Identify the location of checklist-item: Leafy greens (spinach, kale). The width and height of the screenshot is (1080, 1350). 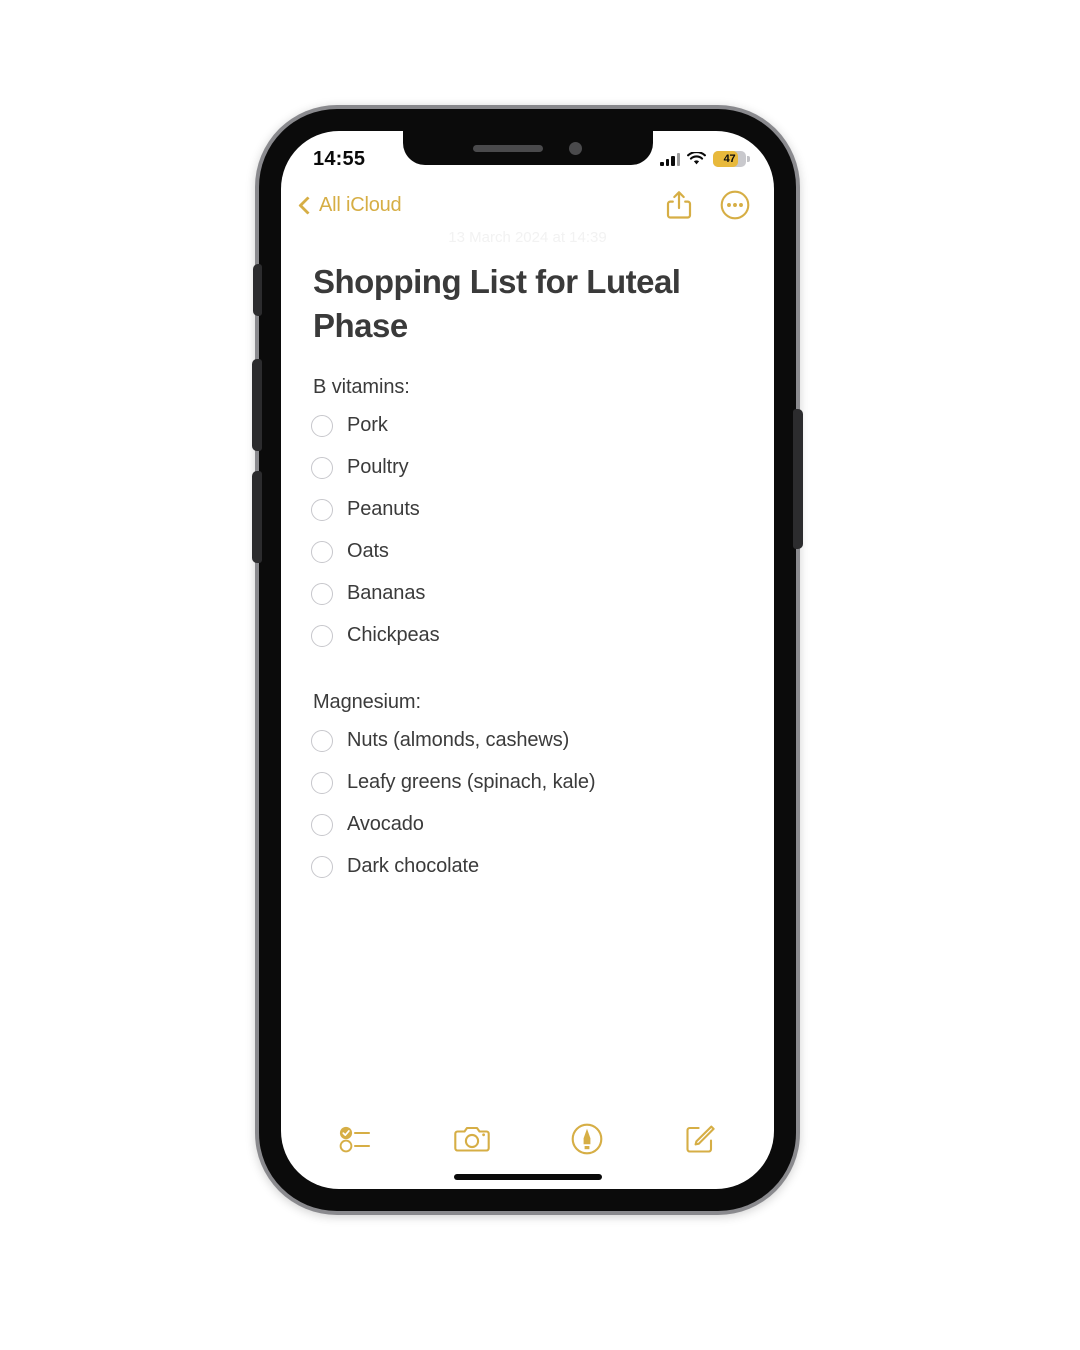
(527, 783).